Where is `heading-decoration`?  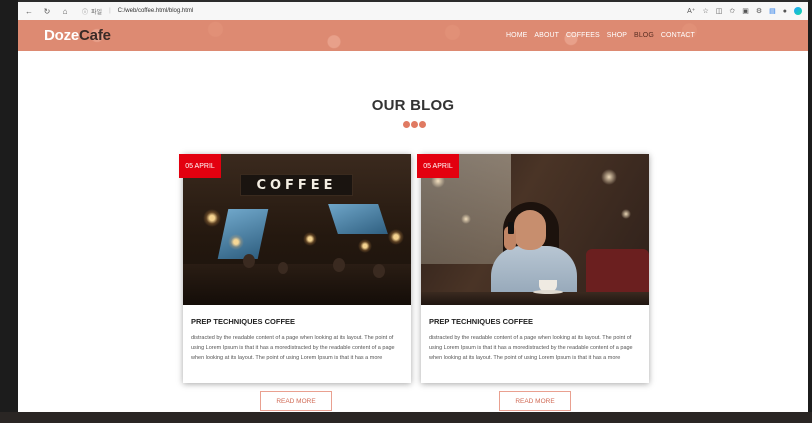
heading-decoration is located at coordinates (414, 124).